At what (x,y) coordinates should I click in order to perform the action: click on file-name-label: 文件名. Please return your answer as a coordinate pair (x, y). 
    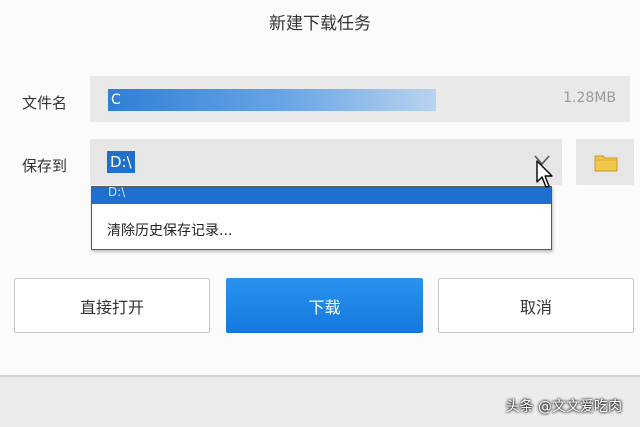
    Looking at the image, I should click on (45, 103).